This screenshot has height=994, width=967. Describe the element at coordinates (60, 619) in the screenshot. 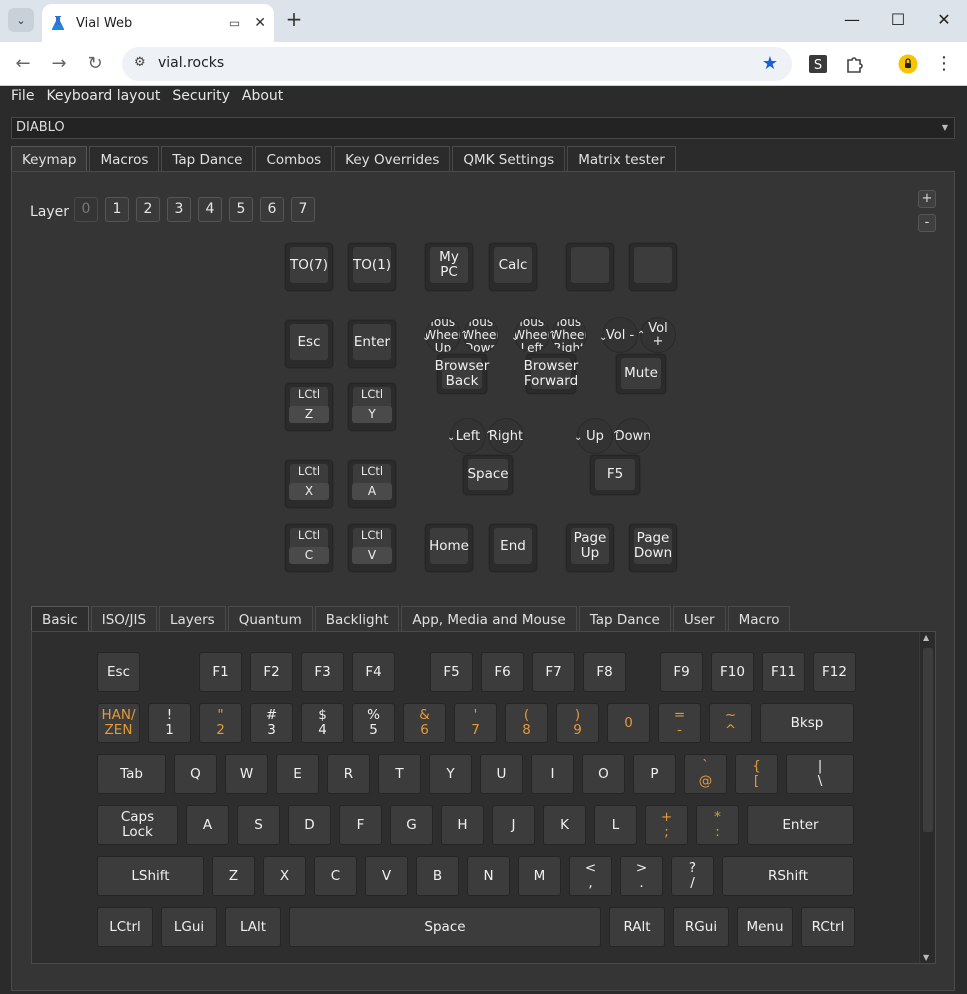

I see `tab-basic: Basic` at that location.